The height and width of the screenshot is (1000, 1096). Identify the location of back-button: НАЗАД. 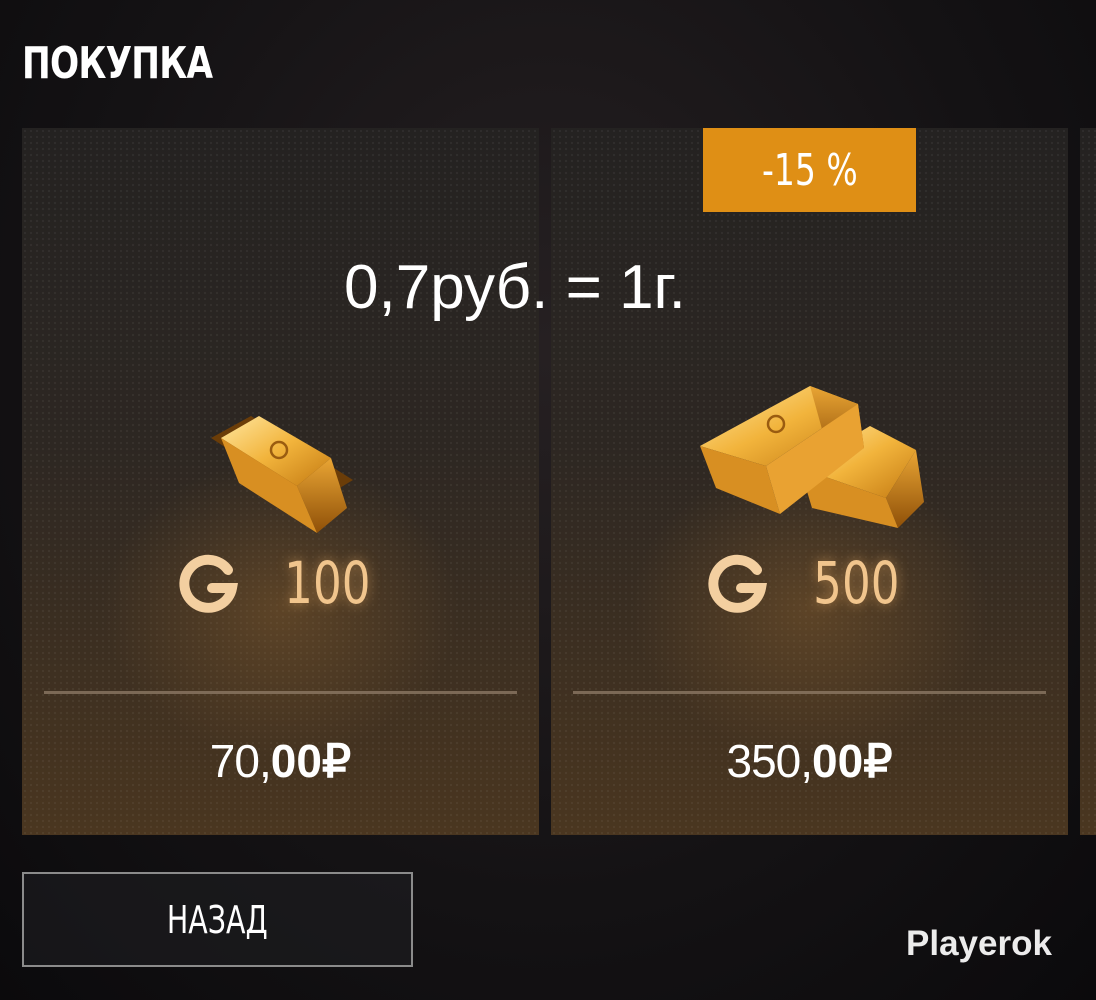
(217, 919).